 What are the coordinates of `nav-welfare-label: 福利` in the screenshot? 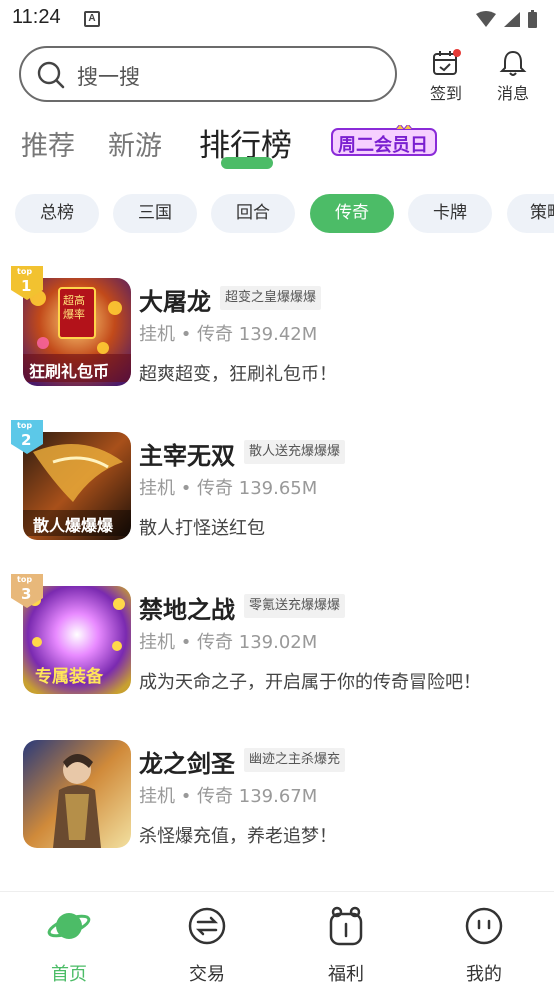 It's located at (346, 974).